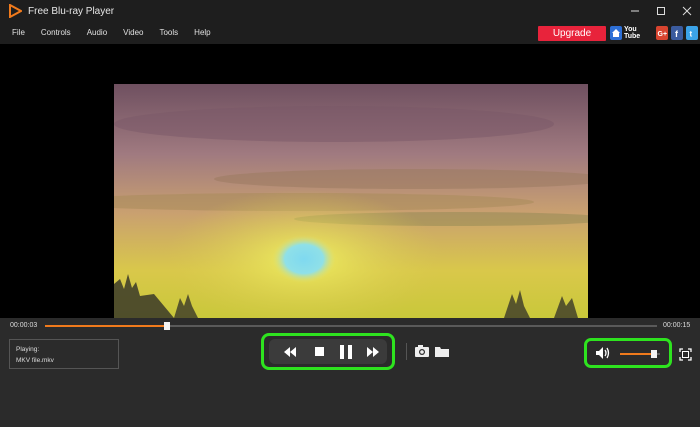 The image size is (700, 427). What do you see at coordinates (654, 354) in the screenshot?
I see `volume-handle` at bounding box center [654, 354].